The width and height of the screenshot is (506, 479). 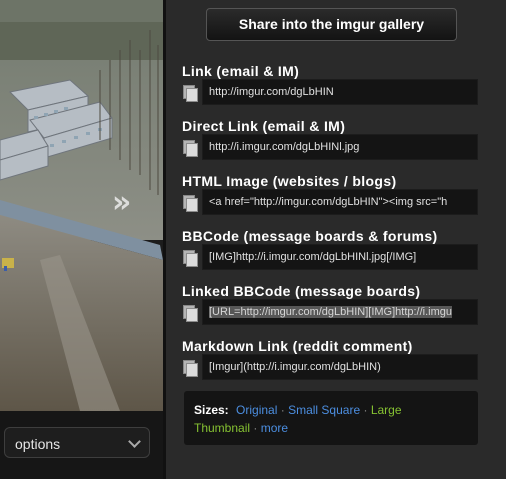 I want to click on size-thumbnail-link: Thumbnail, so click(x=222, y=428).